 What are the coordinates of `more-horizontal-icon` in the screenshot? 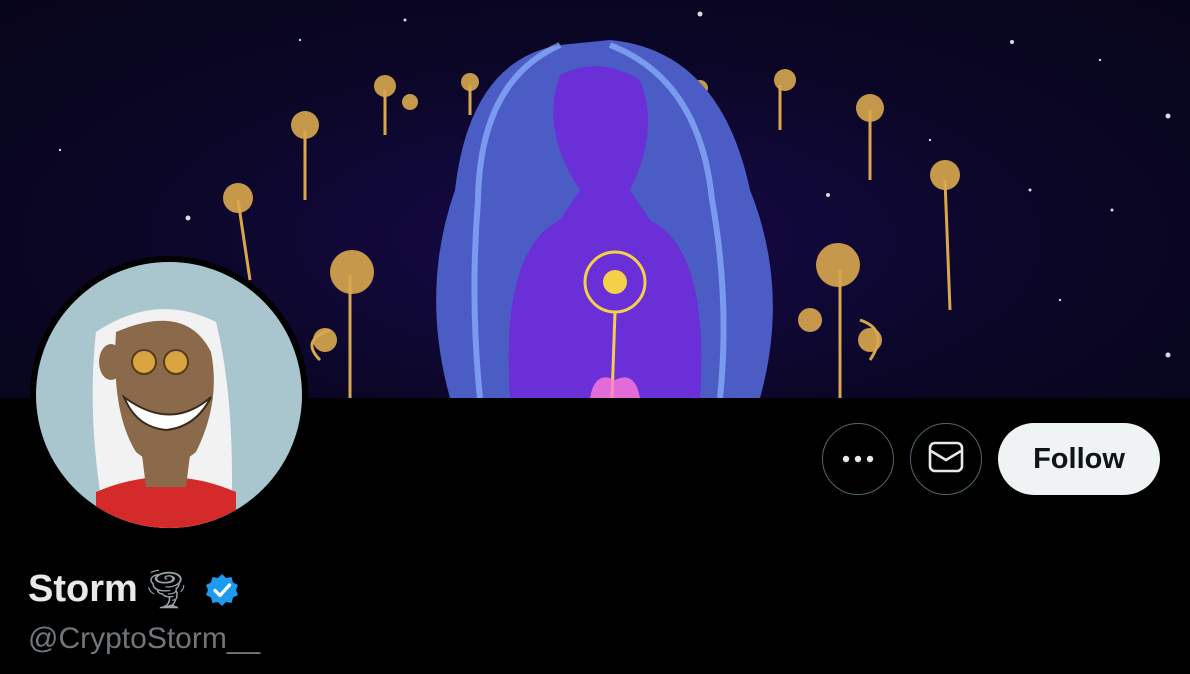 It's located at (858, 459).